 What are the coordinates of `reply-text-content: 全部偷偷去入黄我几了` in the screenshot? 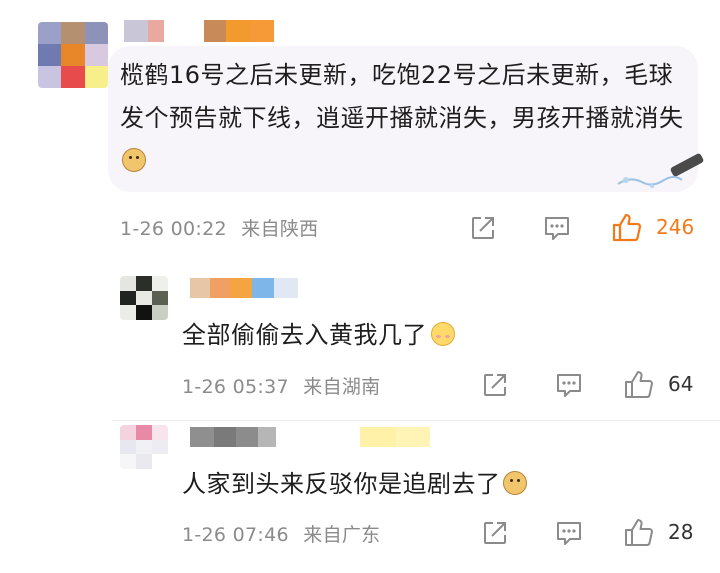 It's located at (304, 335).